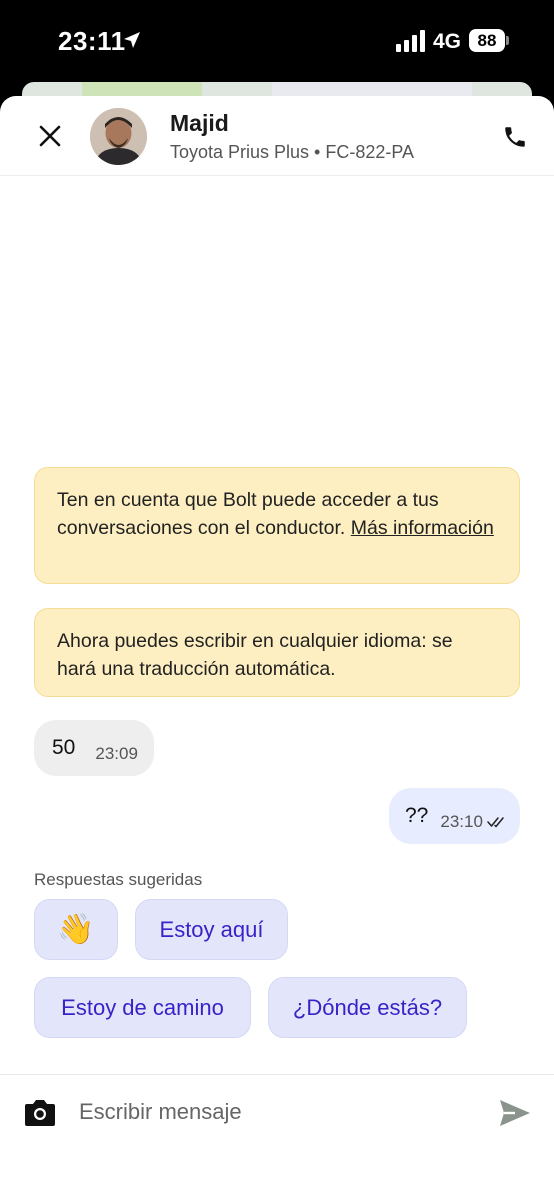  What do you see at coordinates (447, 41) in the screenshot?
I see `network-label: 4G` at bounding box center [447, 41].